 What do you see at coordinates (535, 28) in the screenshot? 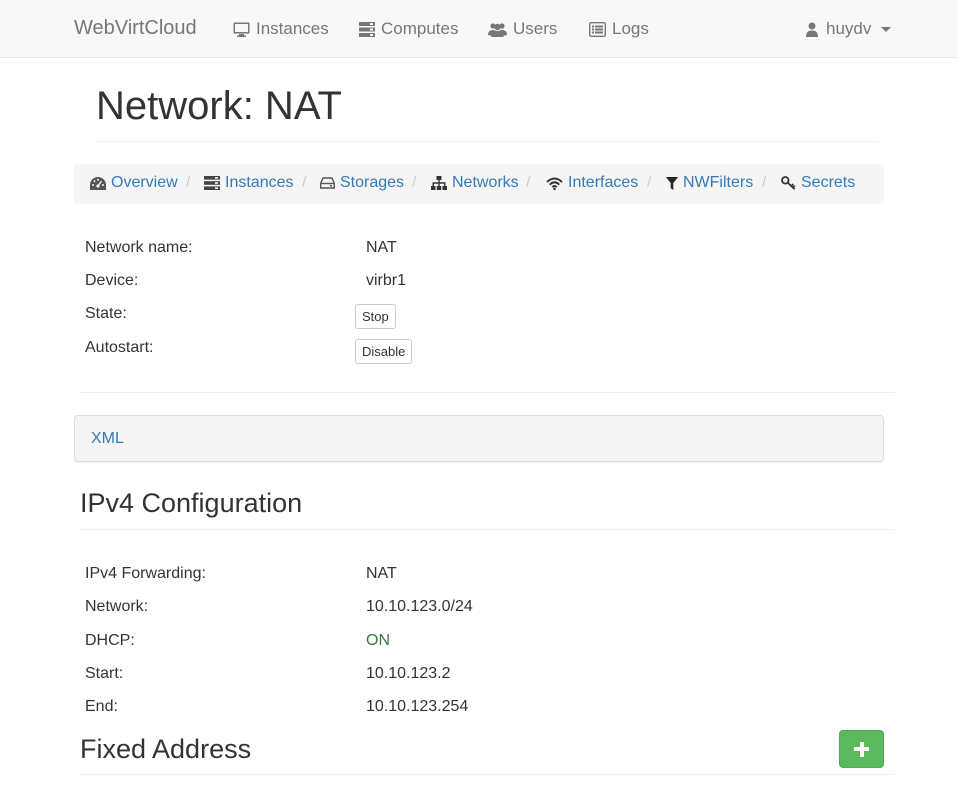
I see `nav-users-label: Users` at bounding box center [535, 28].